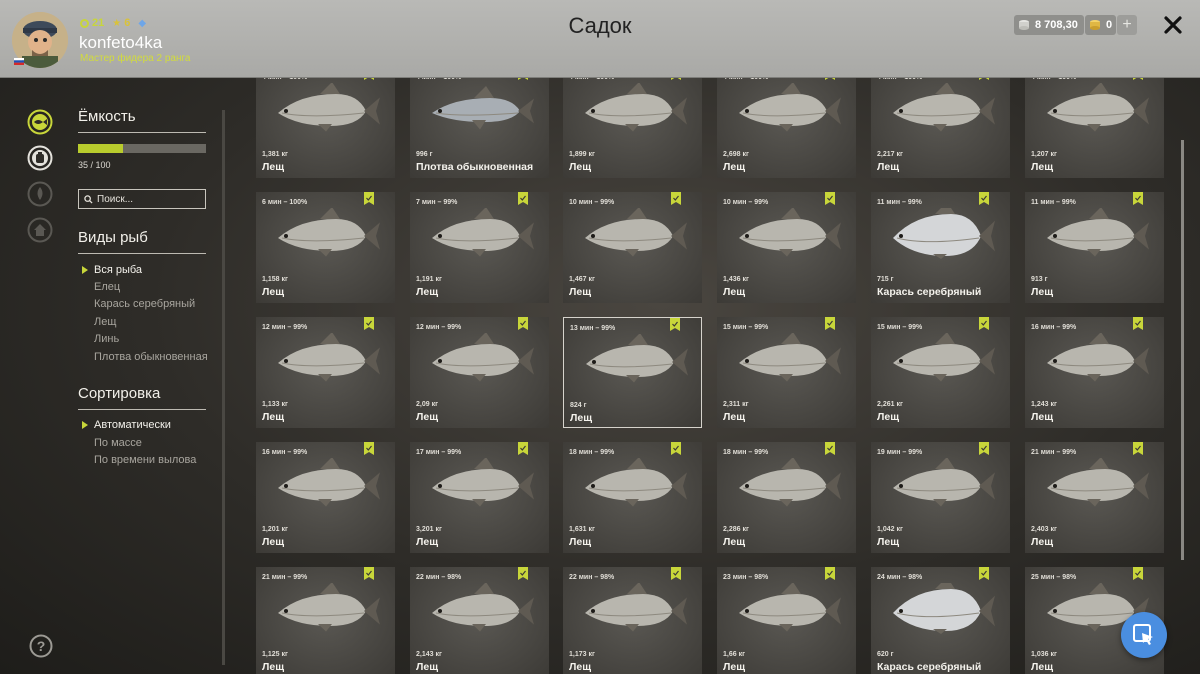 Image resolution: width=1200 pixels, height=674 pixels. I want to click on catch-weight: 2,698 кг, so click(736, 154).